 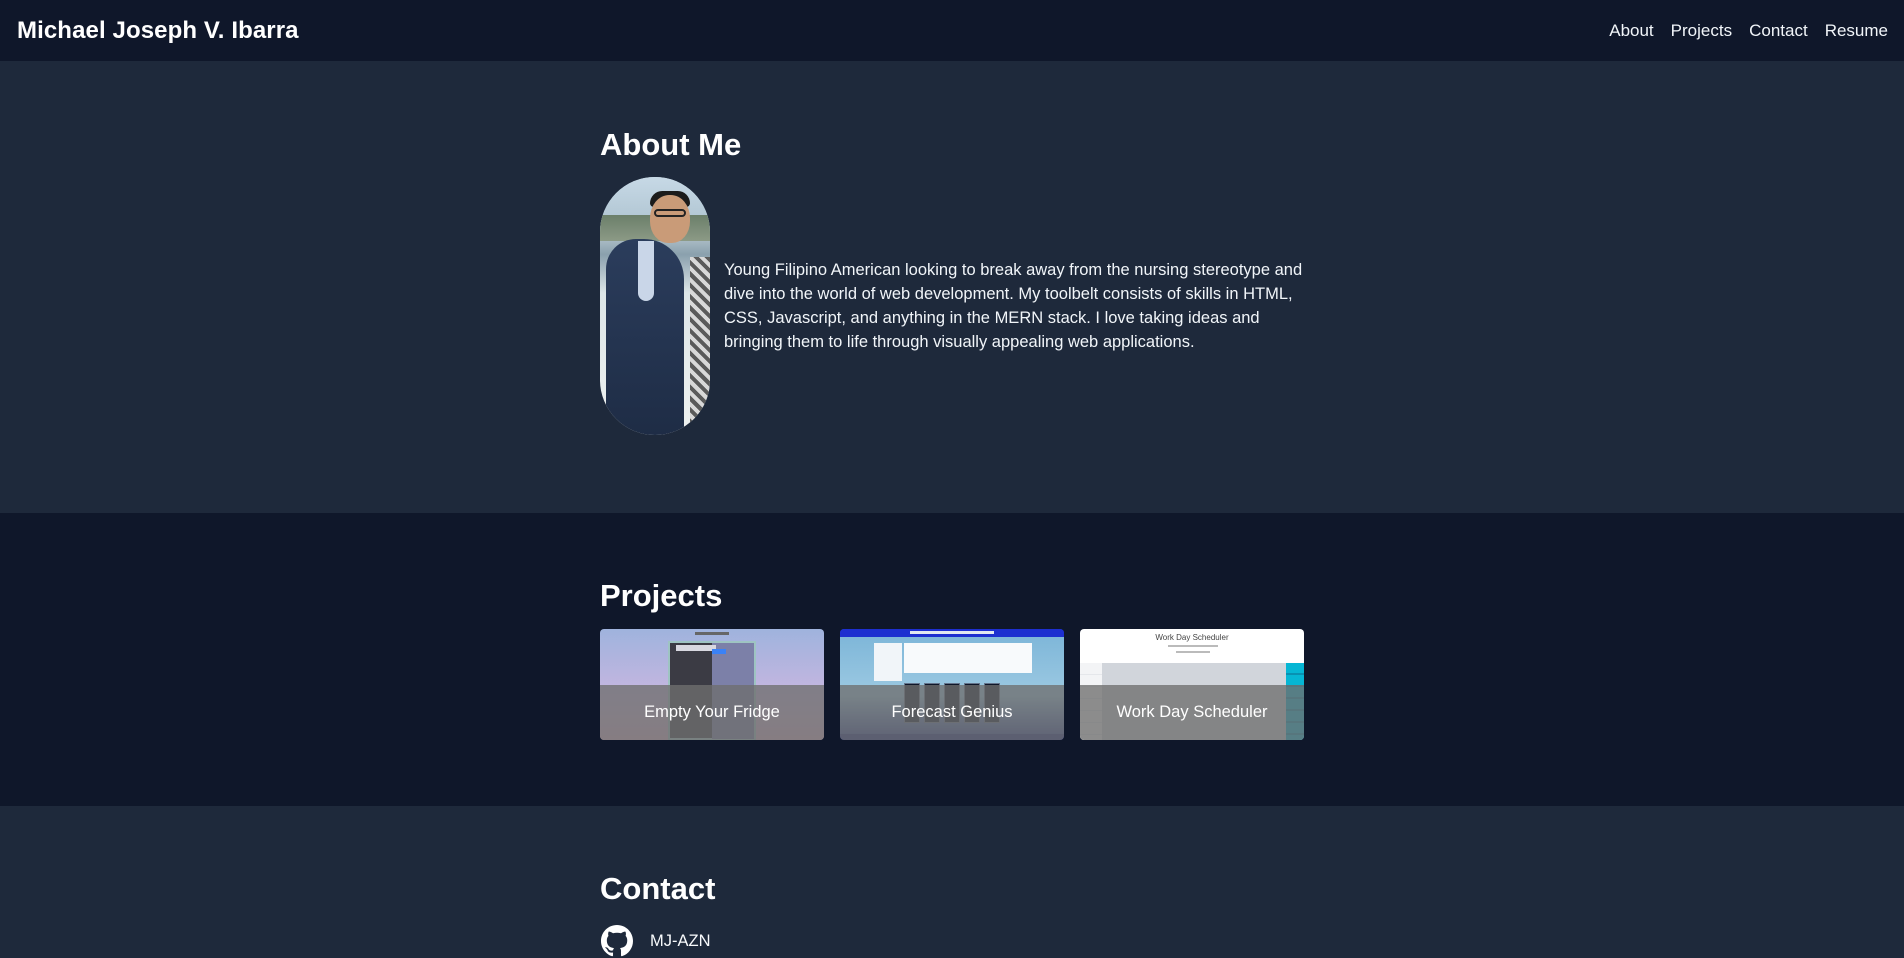 What do you see at coordinates (888, 662) in the screenshot?
I see `thumb-sidebar` at bounding box center [888, 662].